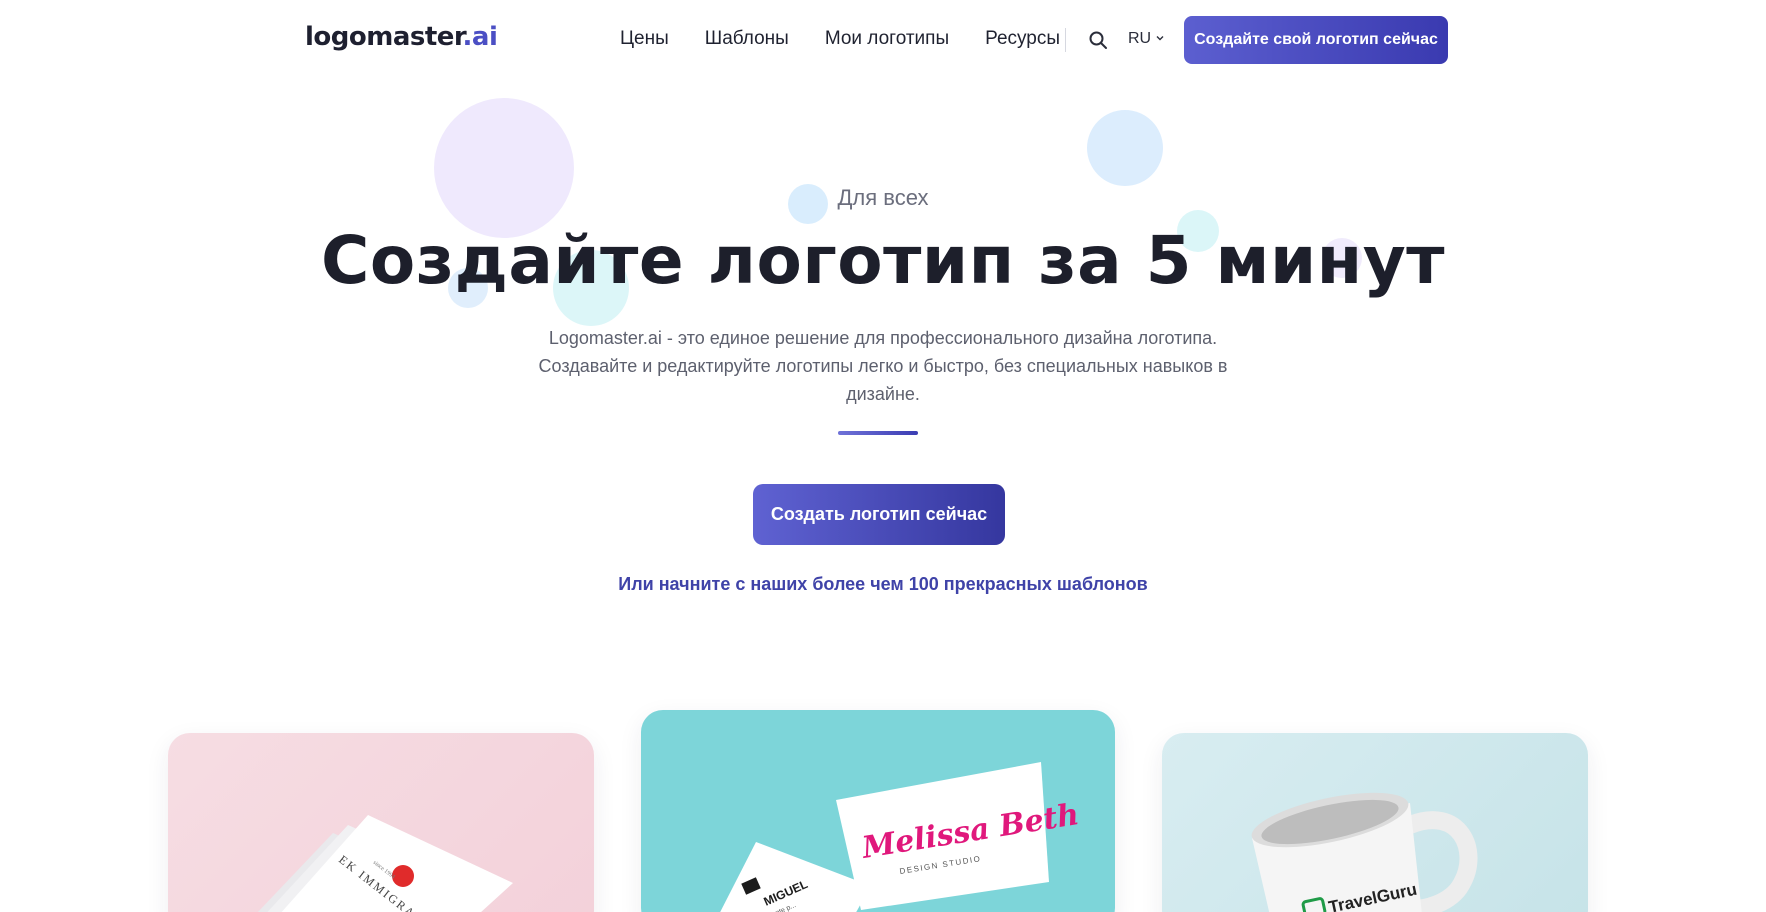 The width and height of the screenshot is (1766, 912). I want to click on nav-item-my-logos: Мои логотипы, so click(887, 39).